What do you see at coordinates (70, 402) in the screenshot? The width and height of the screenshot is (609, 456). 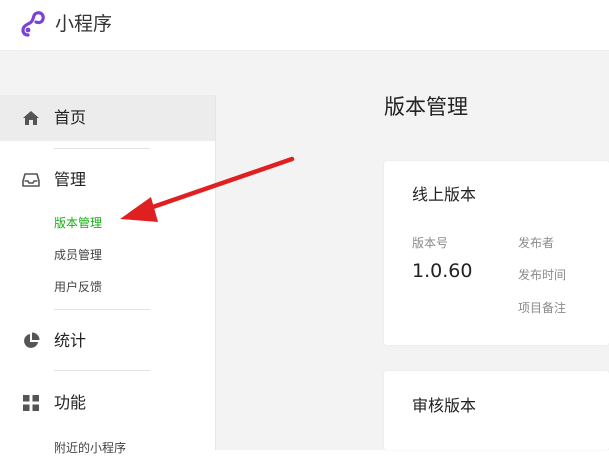 I see `sidebar-item-features-label: 功能` at bounding box center [70, 402].